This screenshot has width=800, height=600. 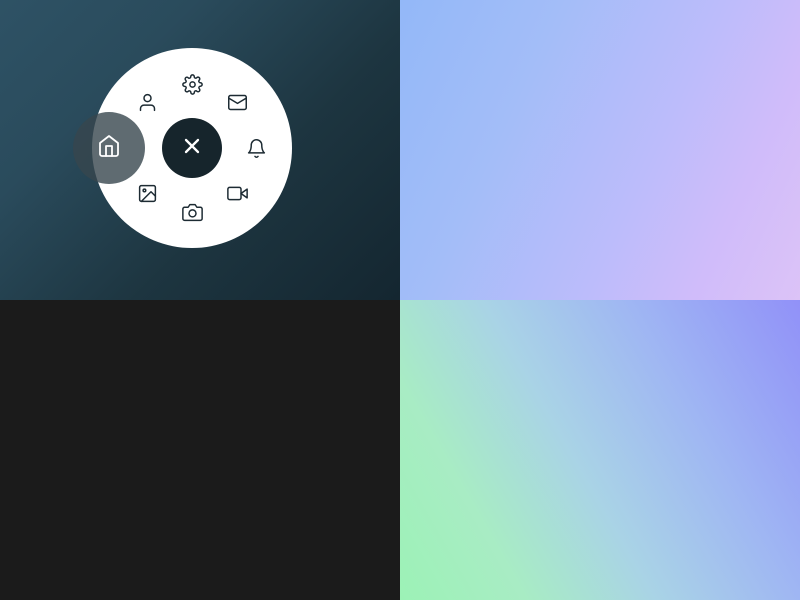 I want to click on radial-item-video, so click(x=237, y=193).